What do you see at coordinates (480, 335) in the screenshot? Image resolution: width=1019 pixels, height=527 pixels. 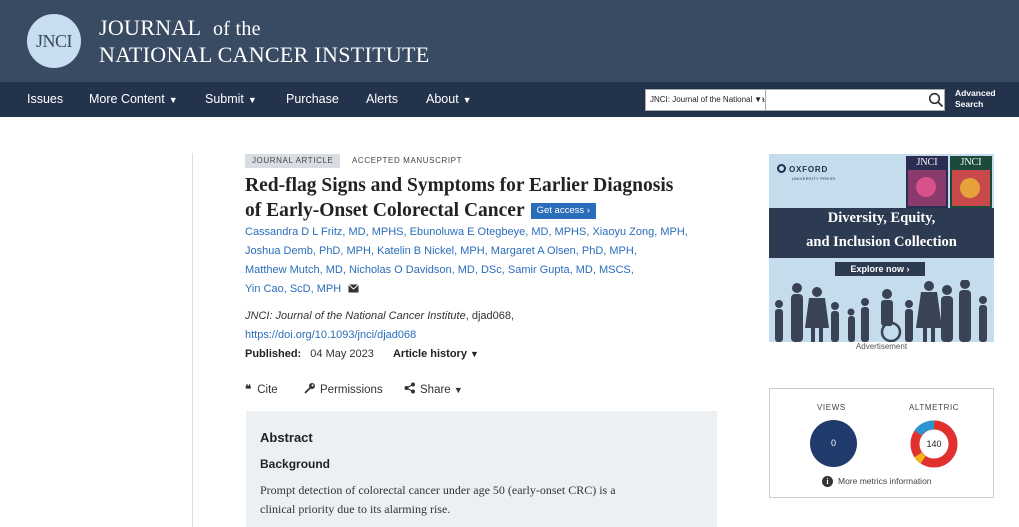 I see `doi-link: https://doi.org/10.1093/jnci/djad068` at bounding box center [480, 335].